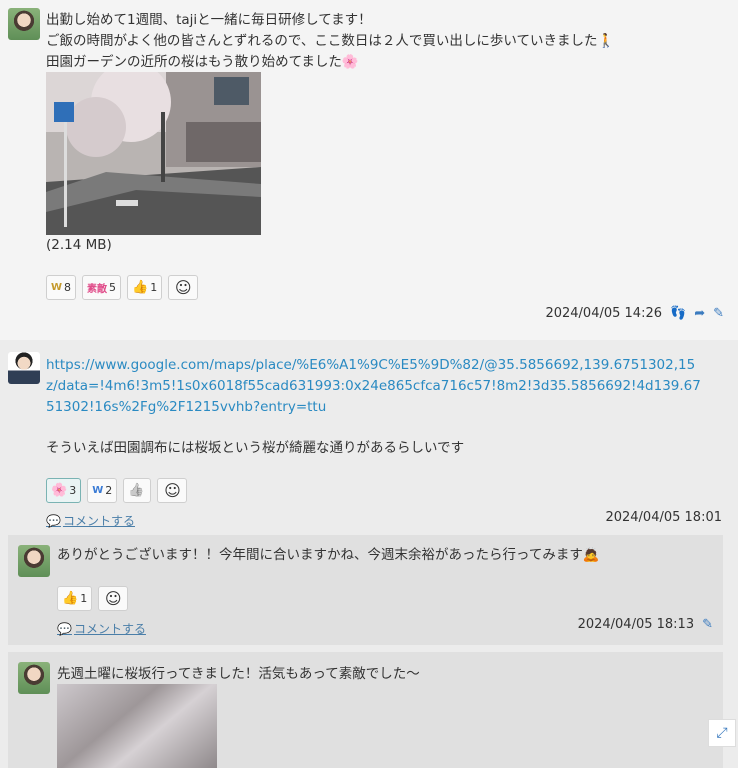  I want to click on timestamp: 2024/04/05 18:13, so click(636, 624).